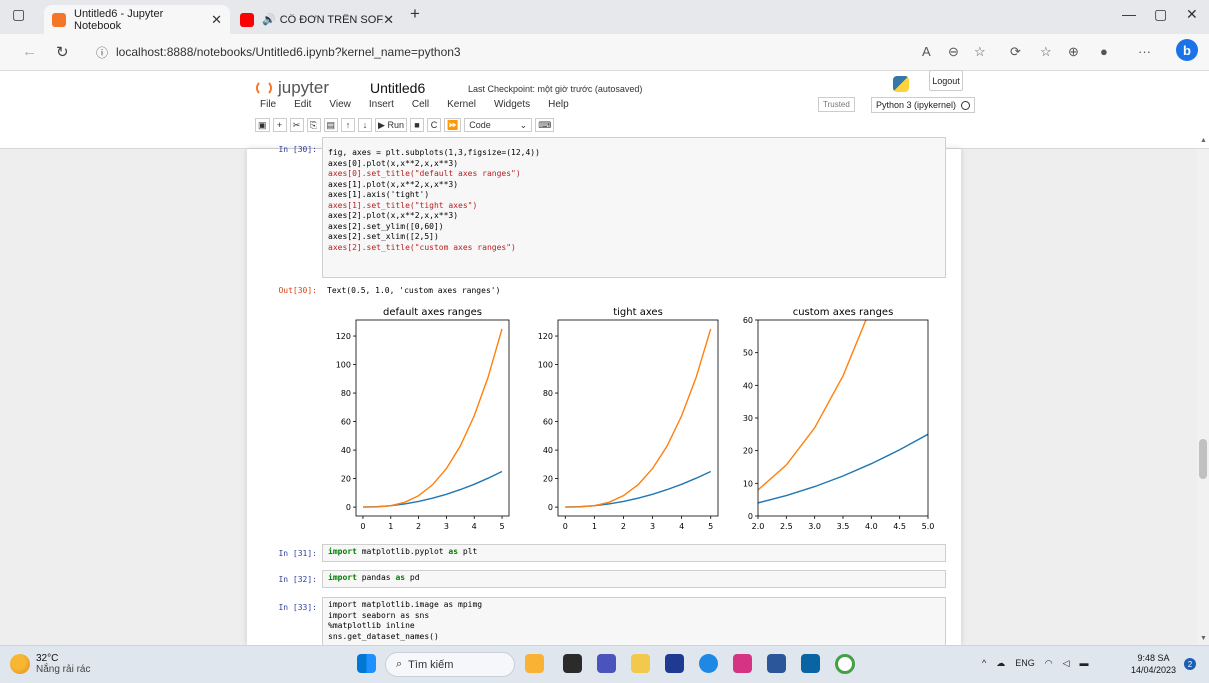 The height and width of the screenshot is (683, 1209). Describe the element at coordinates (346, 422) in the screenshot. I see `y-tick-label: 60` at that location.